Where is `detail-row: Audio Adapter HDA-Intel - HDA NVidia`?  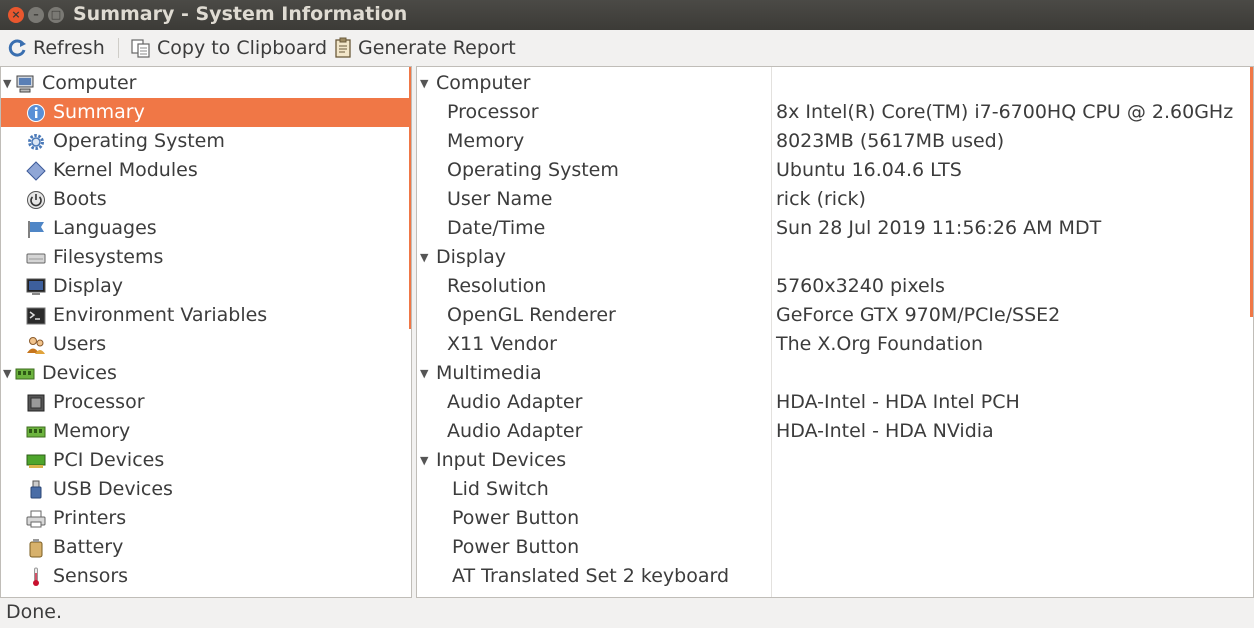 detail-row: Audio Adapter HDA-Intel - HDA NVidia is located at coordinates (832, 431).